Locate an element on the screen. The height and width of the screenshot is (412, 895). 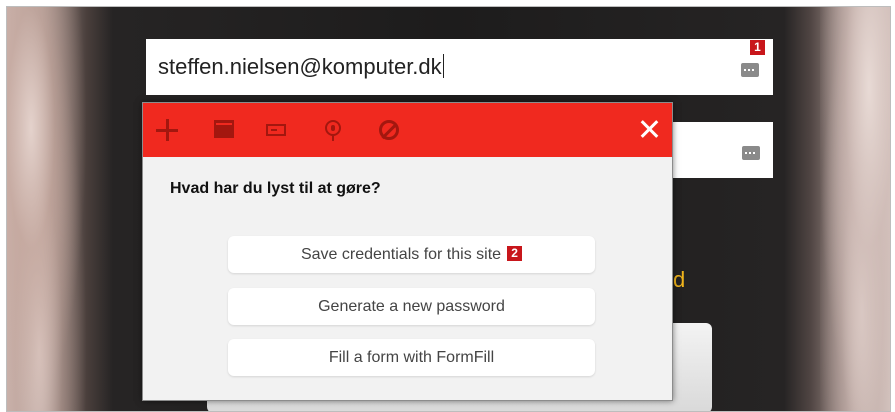
forgot-password-link: d is located at coordinates (679, 280).